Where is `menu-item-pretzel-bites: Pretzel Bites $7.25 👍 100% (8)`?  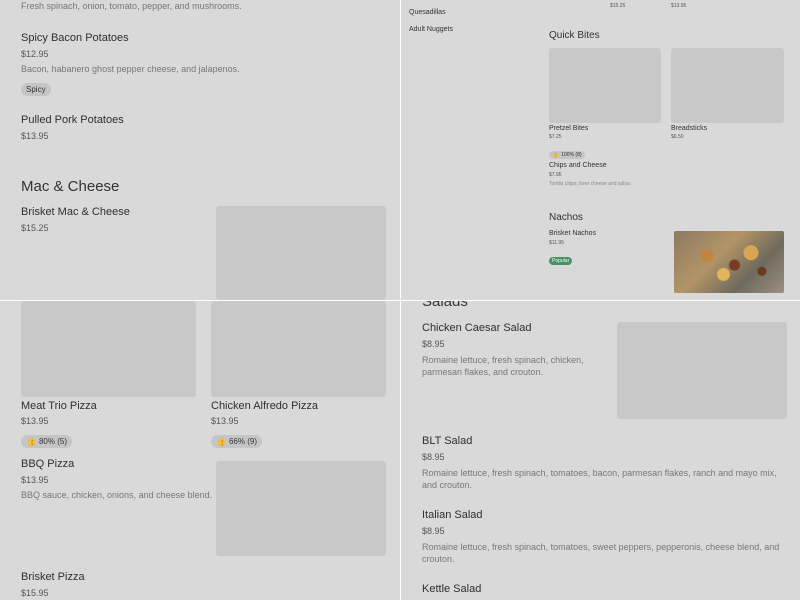
menu-item-pretzel-bites: Pretzel Bites $7.25 👍 100% (8) is located at coordinates (604, 143).